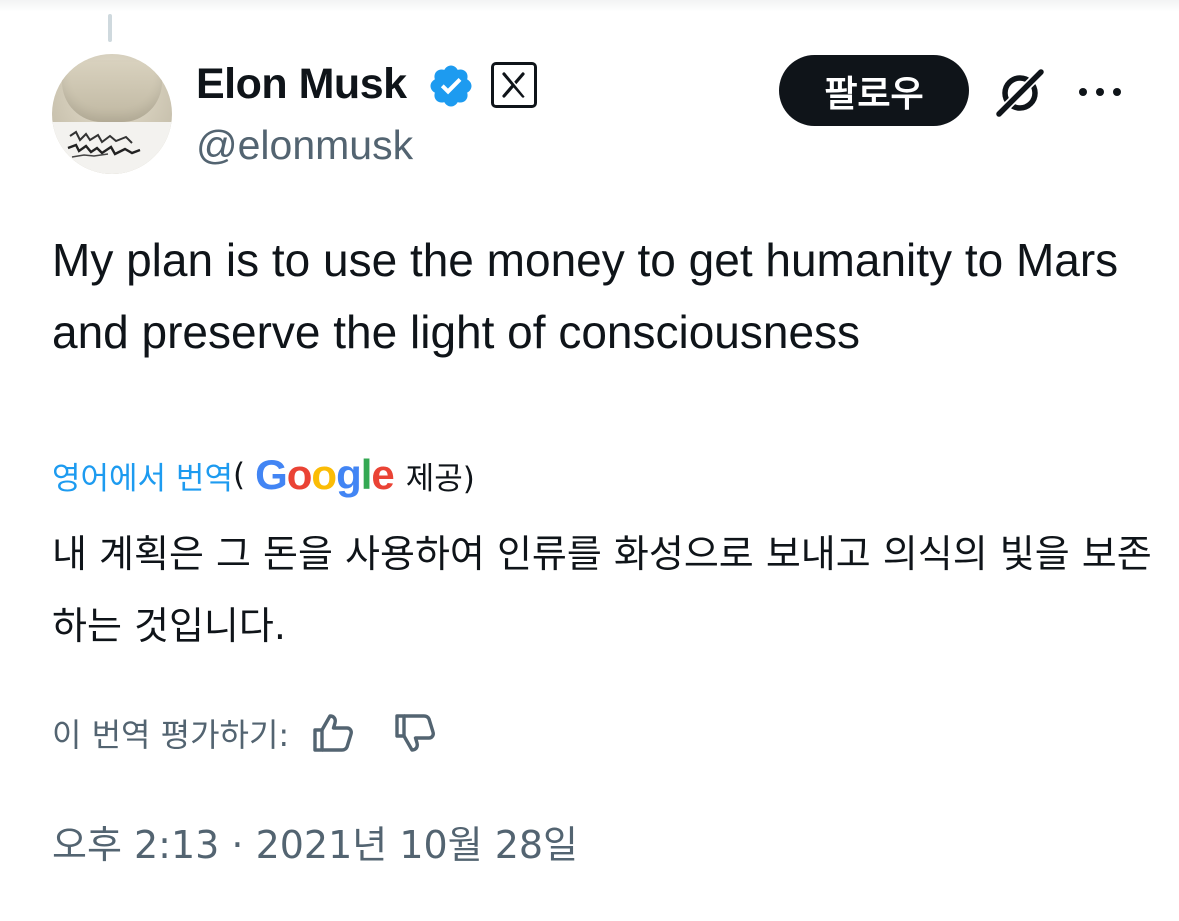  I want to click on provided-label: 제공), so click(440, 478).